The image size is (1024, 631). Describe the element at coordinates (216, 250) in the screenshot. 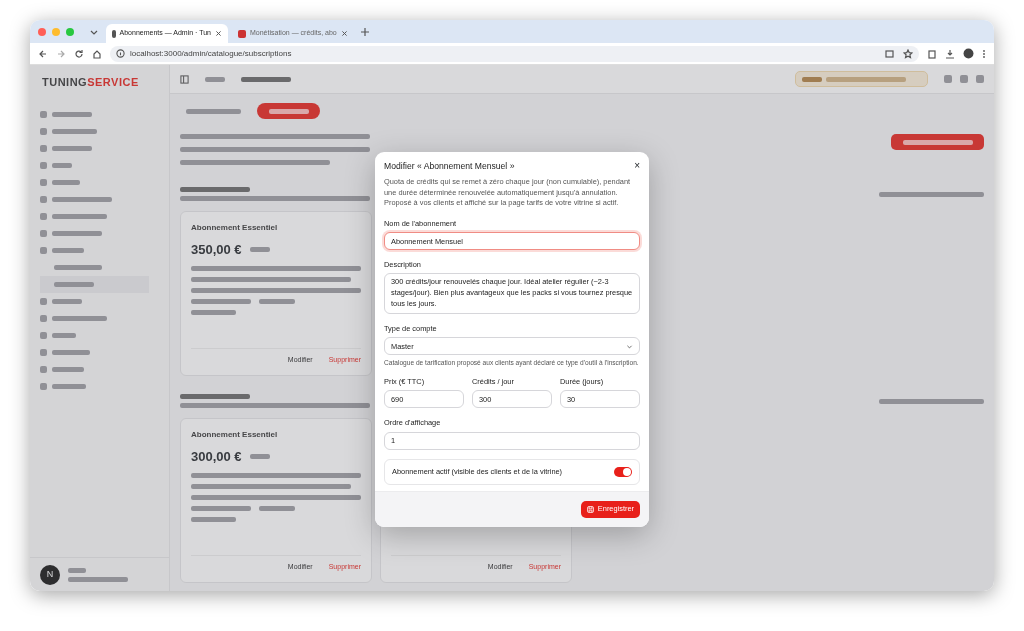

I see `price: 350,00 €` at that location.